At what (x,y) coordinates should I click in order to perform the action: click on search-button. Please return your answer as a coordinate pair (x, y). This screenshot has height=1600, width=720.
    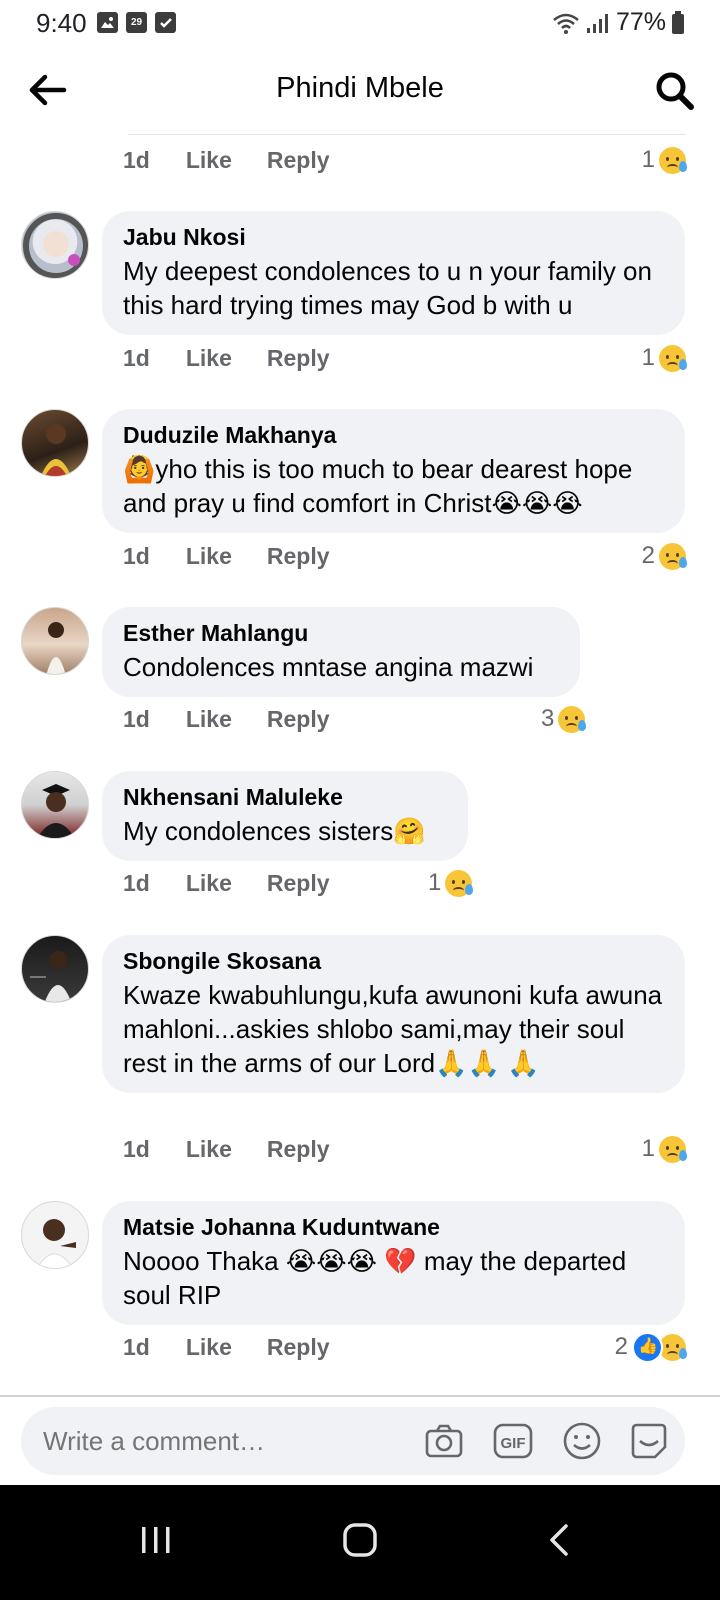
    Looking at the image, I should click on (674, 90).